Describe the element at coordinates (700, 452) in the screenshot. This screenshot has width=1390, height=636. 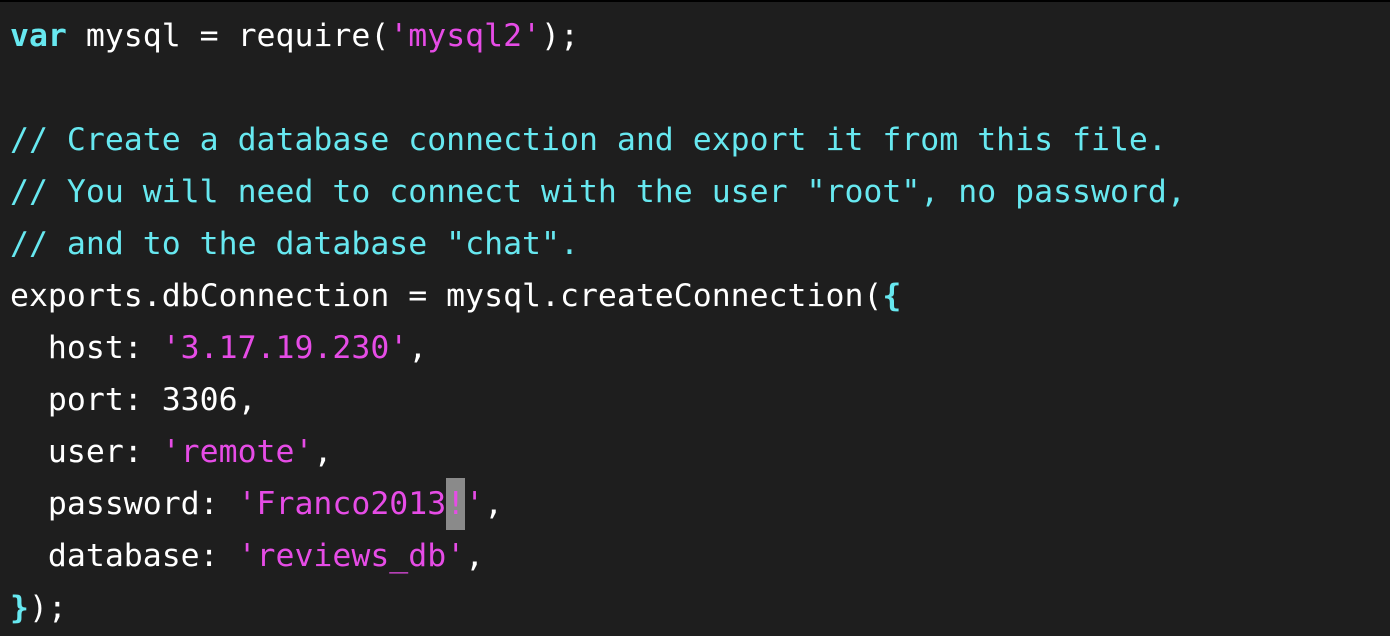
I see `code-line: user: 'remote',` at that location.